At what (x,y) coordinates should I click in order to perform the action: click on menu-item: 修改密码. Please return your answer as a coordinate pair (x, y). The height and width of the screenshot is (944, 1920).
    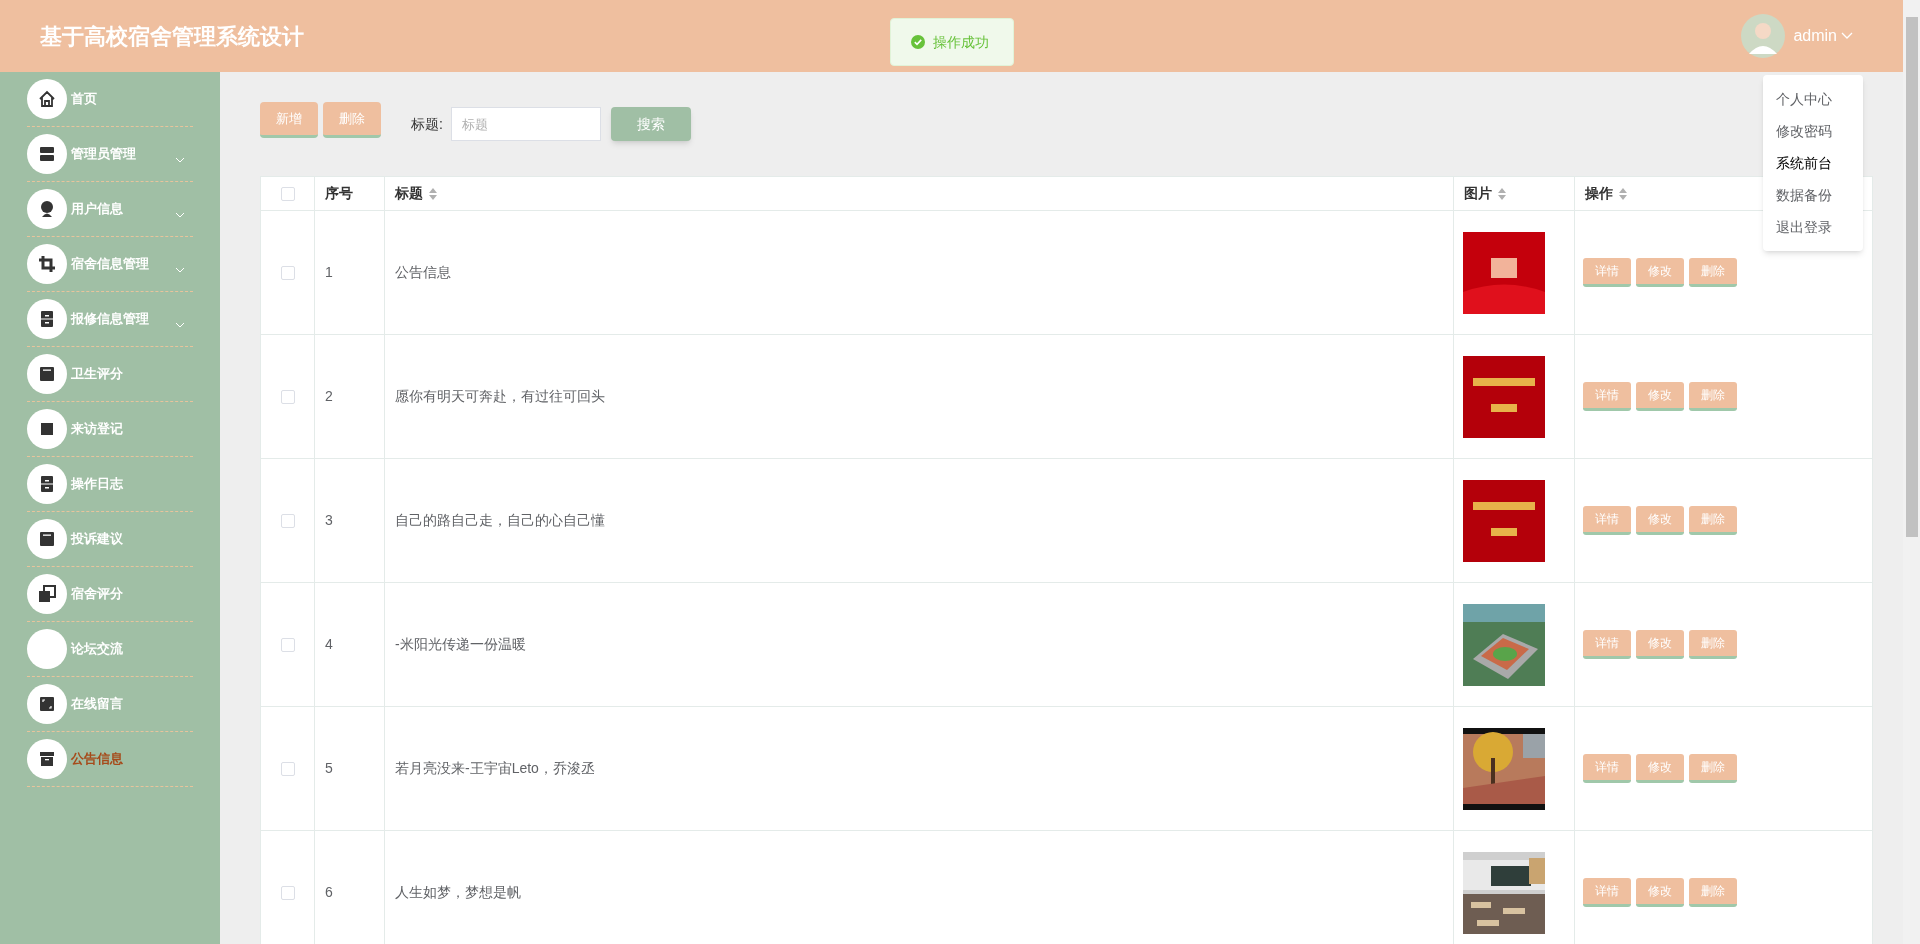
    Looking at the image, I should click on (1813, 131).